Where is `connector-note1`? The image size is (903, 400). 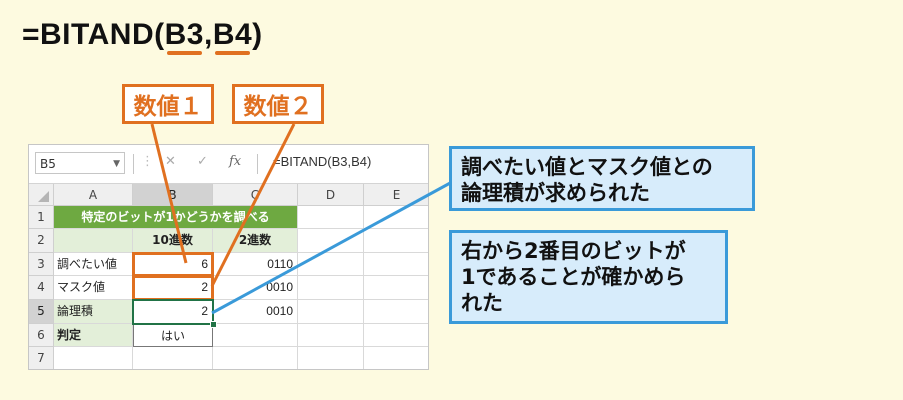 connector-note1 is located at coordinates (332, 247).